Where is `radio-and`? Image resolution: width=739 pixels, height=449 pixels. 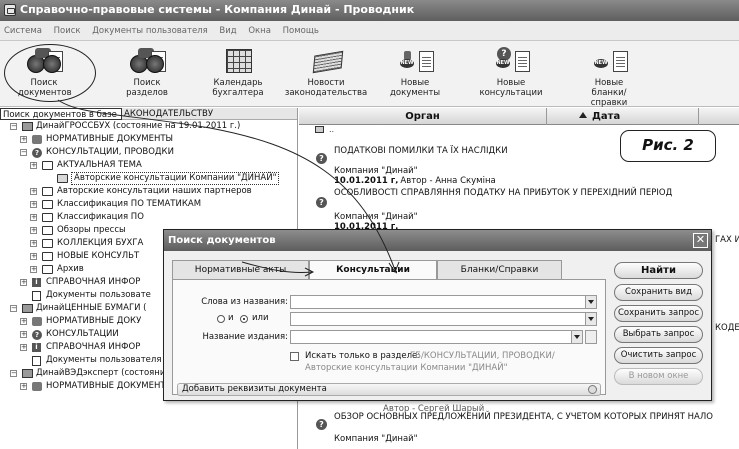
radio-and is located at coordinates (221, 319).